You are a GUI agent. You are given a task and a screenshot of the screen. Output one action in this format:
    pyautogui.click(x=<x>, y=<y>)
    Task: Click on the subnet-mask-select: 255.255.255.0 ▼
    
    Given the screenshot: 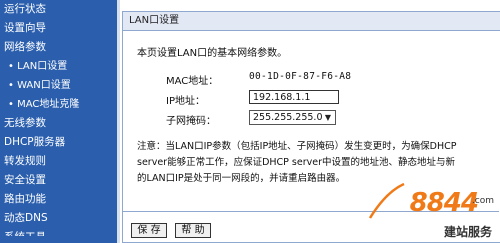 What is the action you would take?
    pyautogui.click(x=292, y=117)
    